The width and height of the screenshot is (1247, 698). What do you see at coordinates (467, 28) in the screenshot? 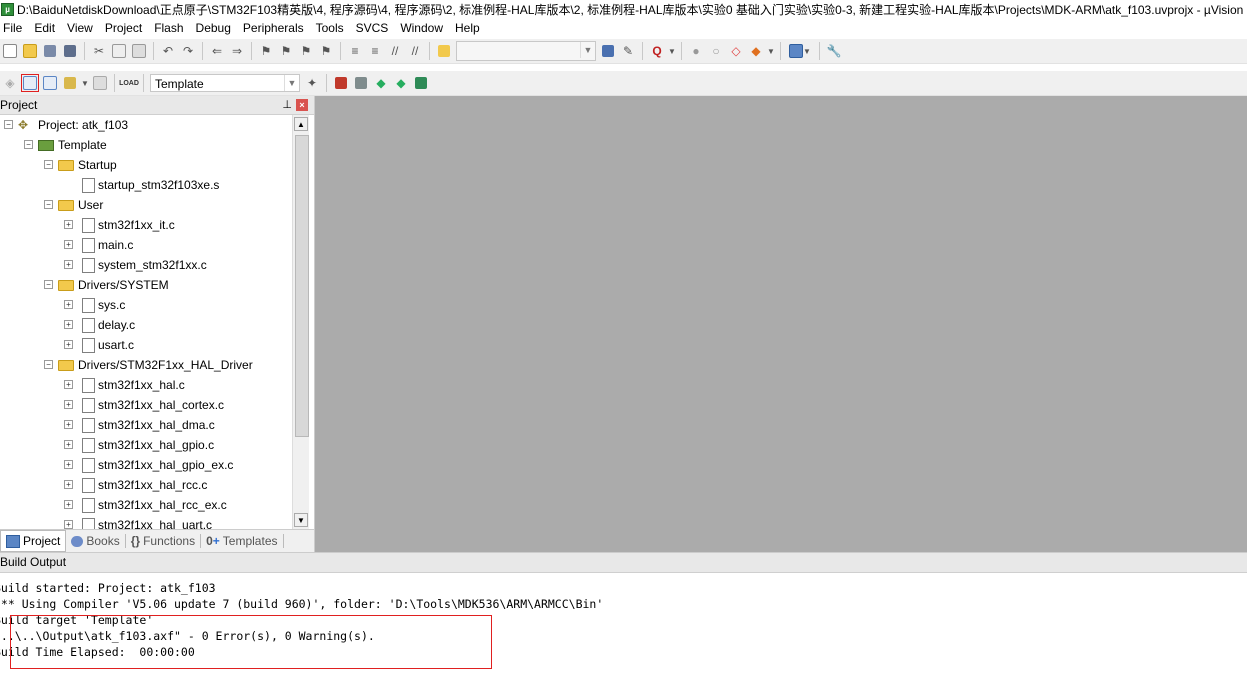
I see `menu-help: Help` at bounding box center [467, 28].